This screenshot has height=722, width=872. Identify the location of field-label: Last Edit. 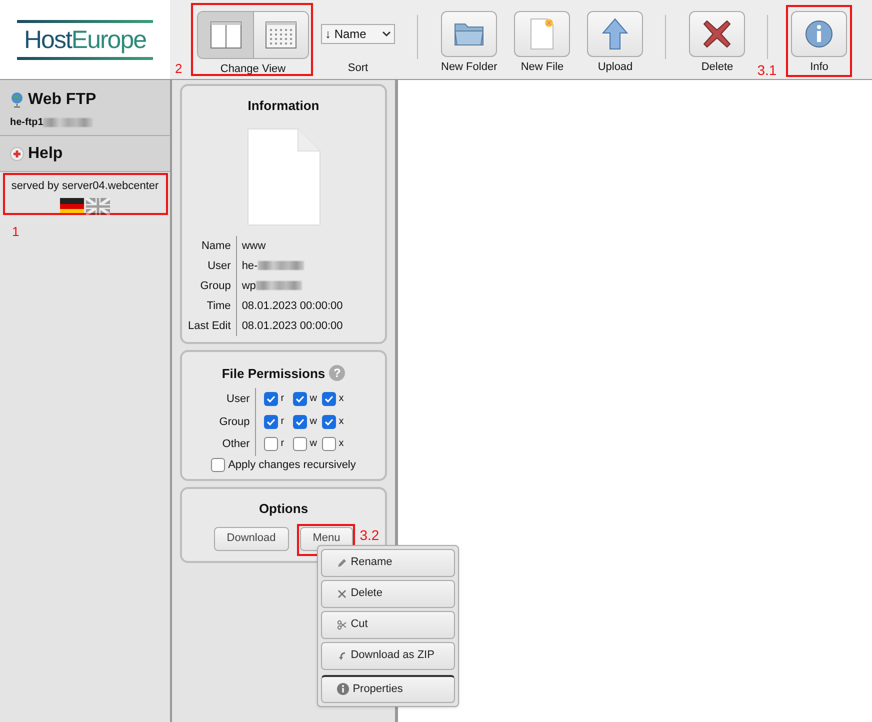
(212, 326).